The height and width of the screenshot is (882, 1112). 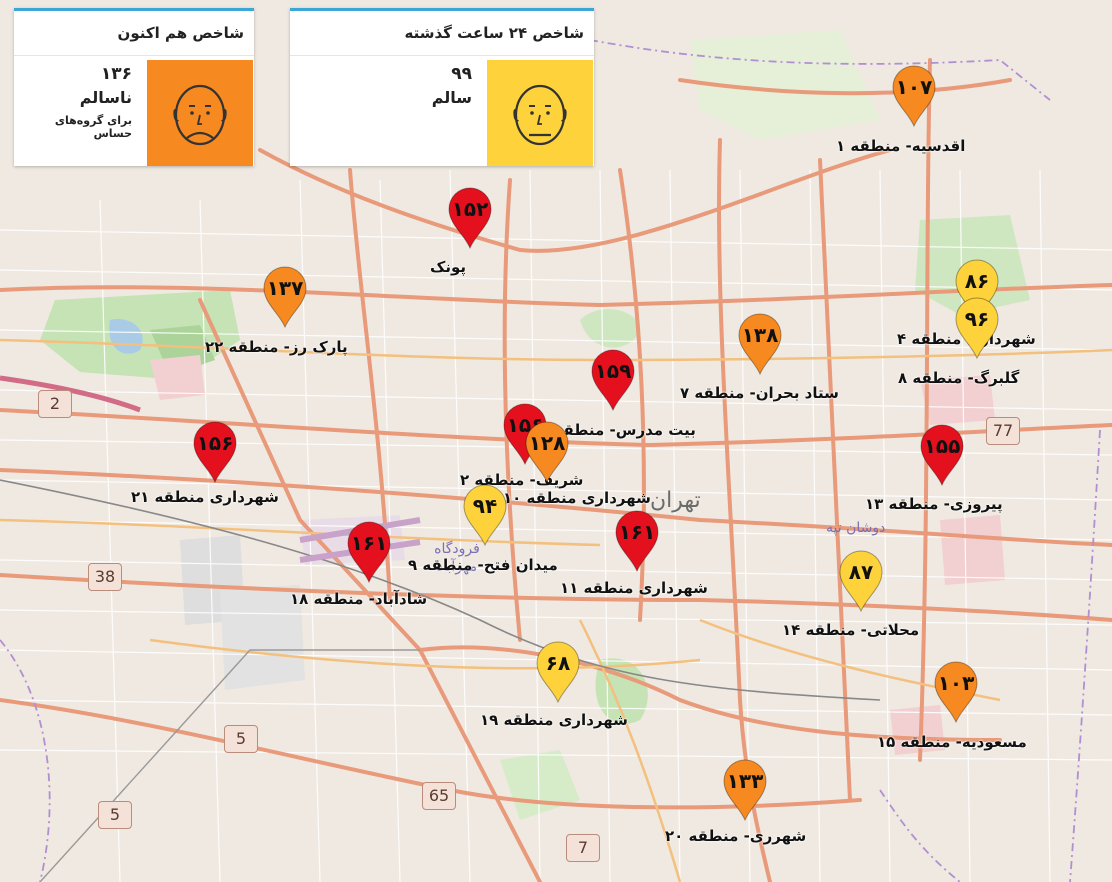 What do you see at coordinates (105, 97) in the screenshot?
I see `current-index-status: ناسالم` at bounding box center [105, 97].